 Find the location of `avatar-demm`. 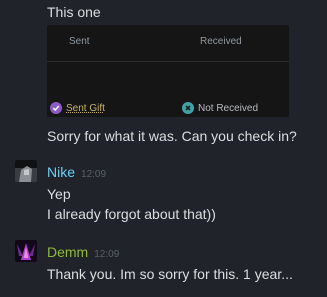

avatar-demm is located at coordinates (26, 251).